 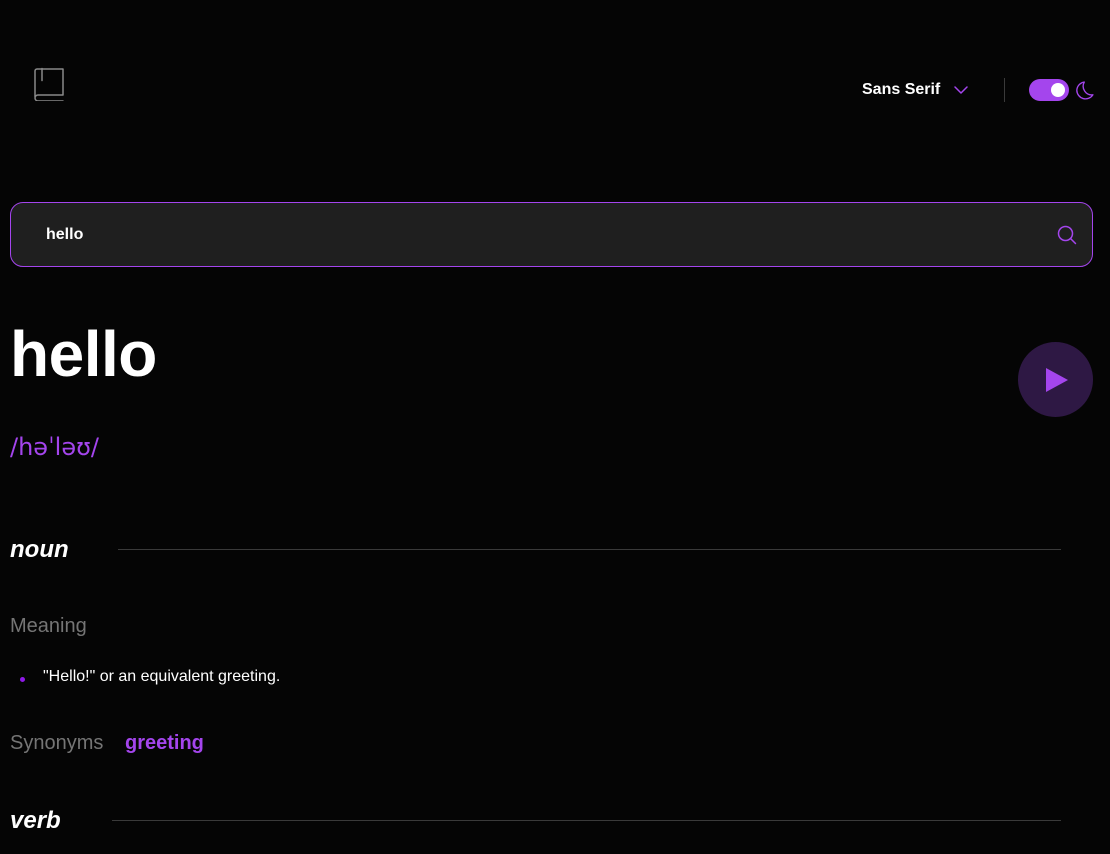 I want to click on phonetic: /həˈləʊ/, so click(x=55, y=447).